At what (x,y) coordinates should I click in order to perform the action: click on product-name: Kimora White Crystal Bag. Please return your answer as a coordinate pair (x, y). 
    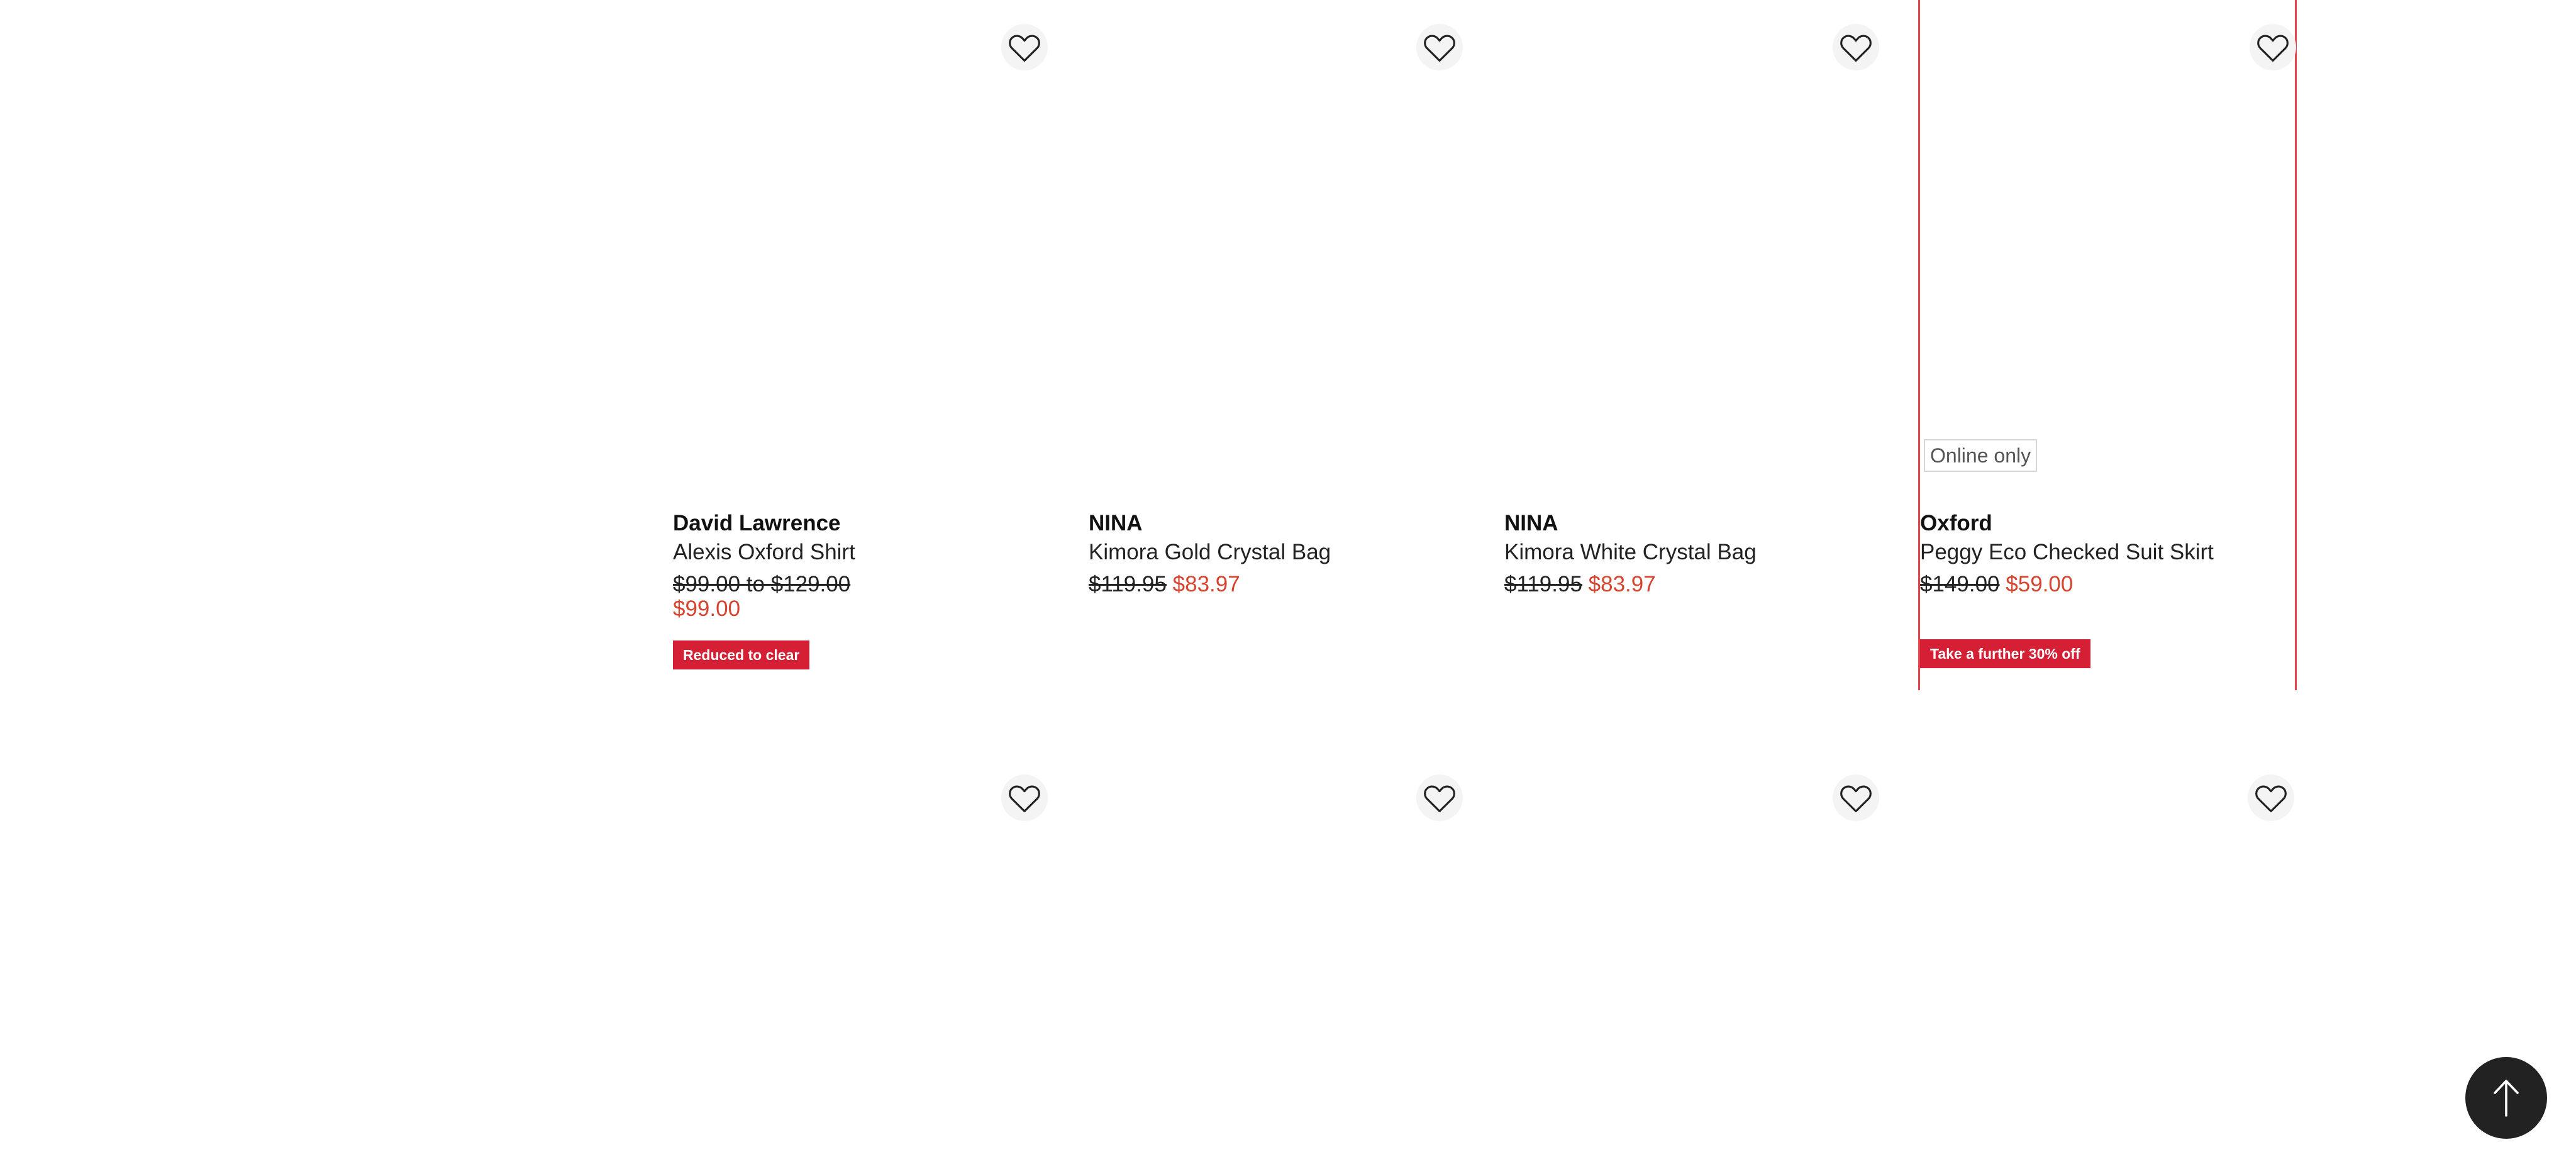
    Looking at the image, I should click on (1691, 552).